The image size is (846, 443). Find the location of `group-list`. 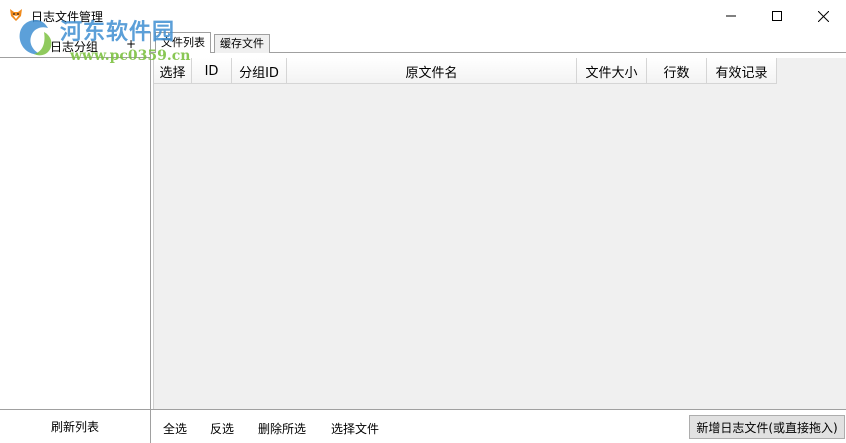

group-list is located at coordinates (75, 234).